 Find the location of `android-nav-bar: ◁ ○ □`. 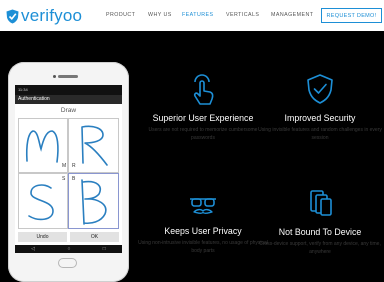

android-nav-bar: ◁ ○ □ is located at coordinates (68, 249).